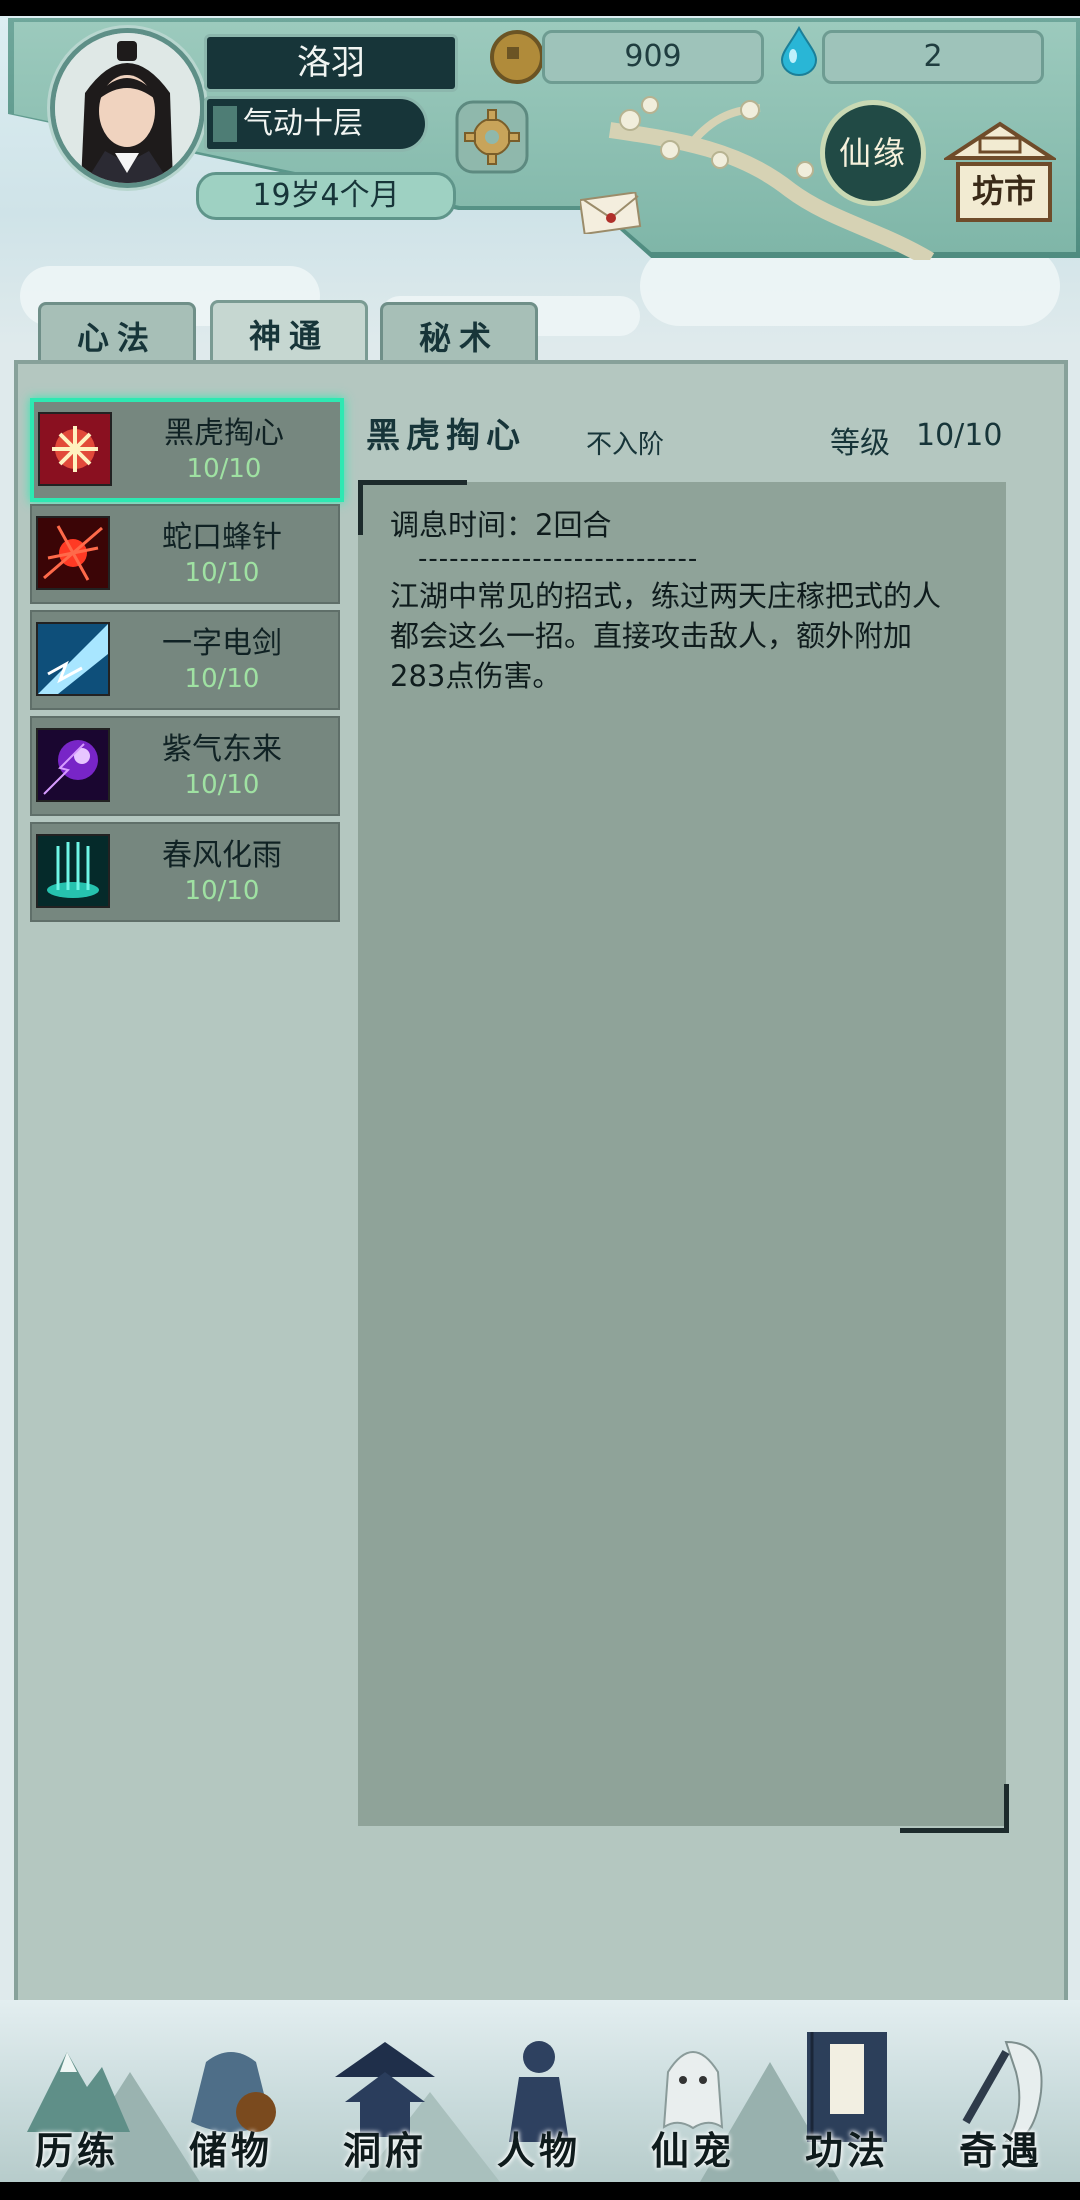 The image size is (1080, 2200). I want to click on skill-name: 黑虎掏心, so click(224, 433).